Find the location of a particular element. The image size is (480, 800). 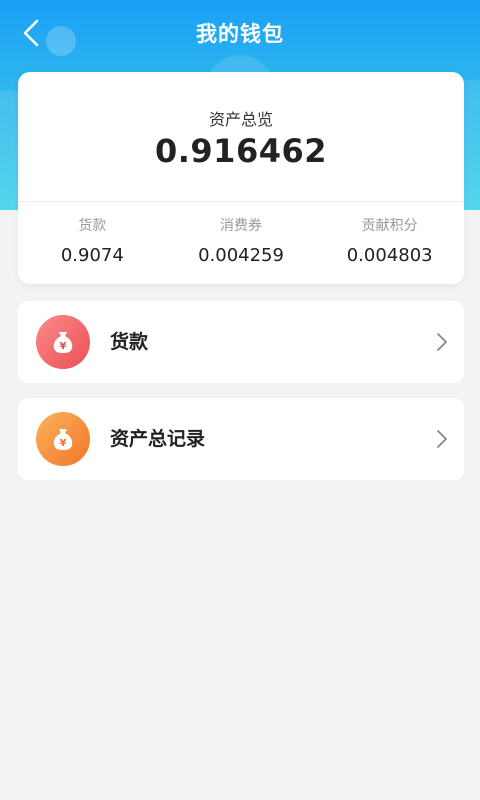

page-title: 我的钱包 is located at coordinates (240, 34).